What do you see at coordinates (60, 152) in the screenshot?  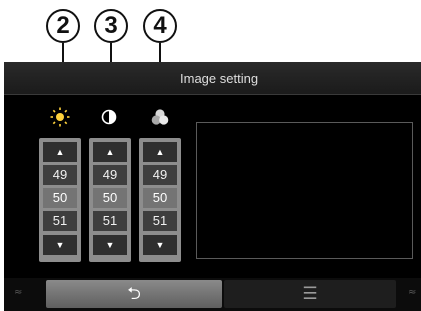 I see `brightness-up-button: ▲` at bounding box center [60, 152].